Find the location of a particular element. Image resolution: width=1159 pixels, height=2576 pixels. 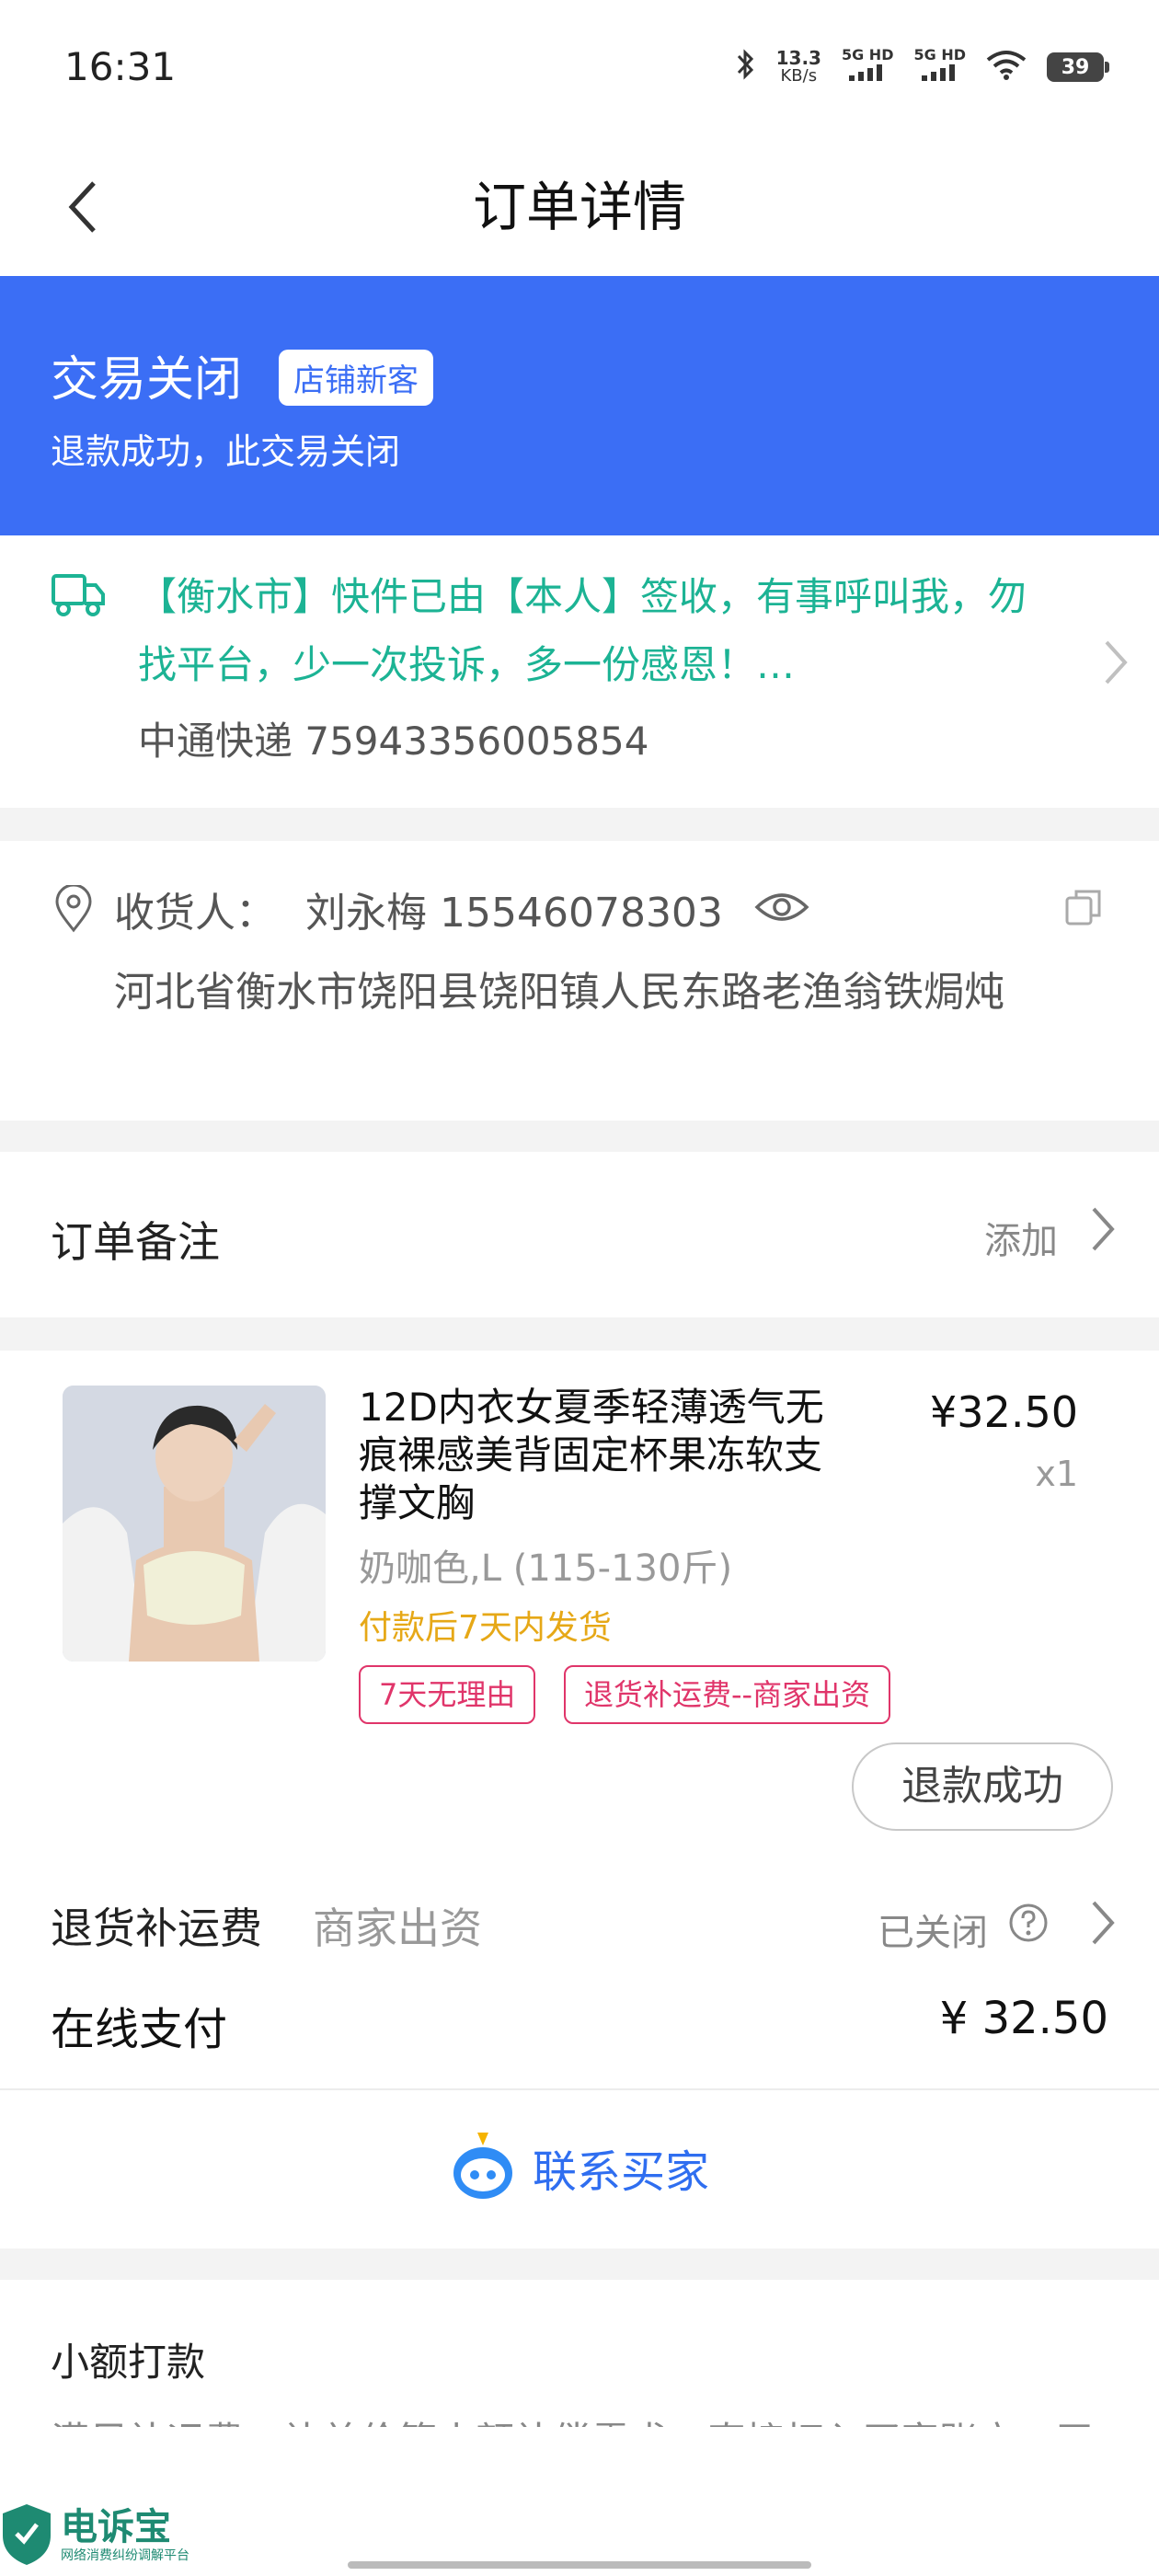

home-indicator is located at coordinates (579, 2565).